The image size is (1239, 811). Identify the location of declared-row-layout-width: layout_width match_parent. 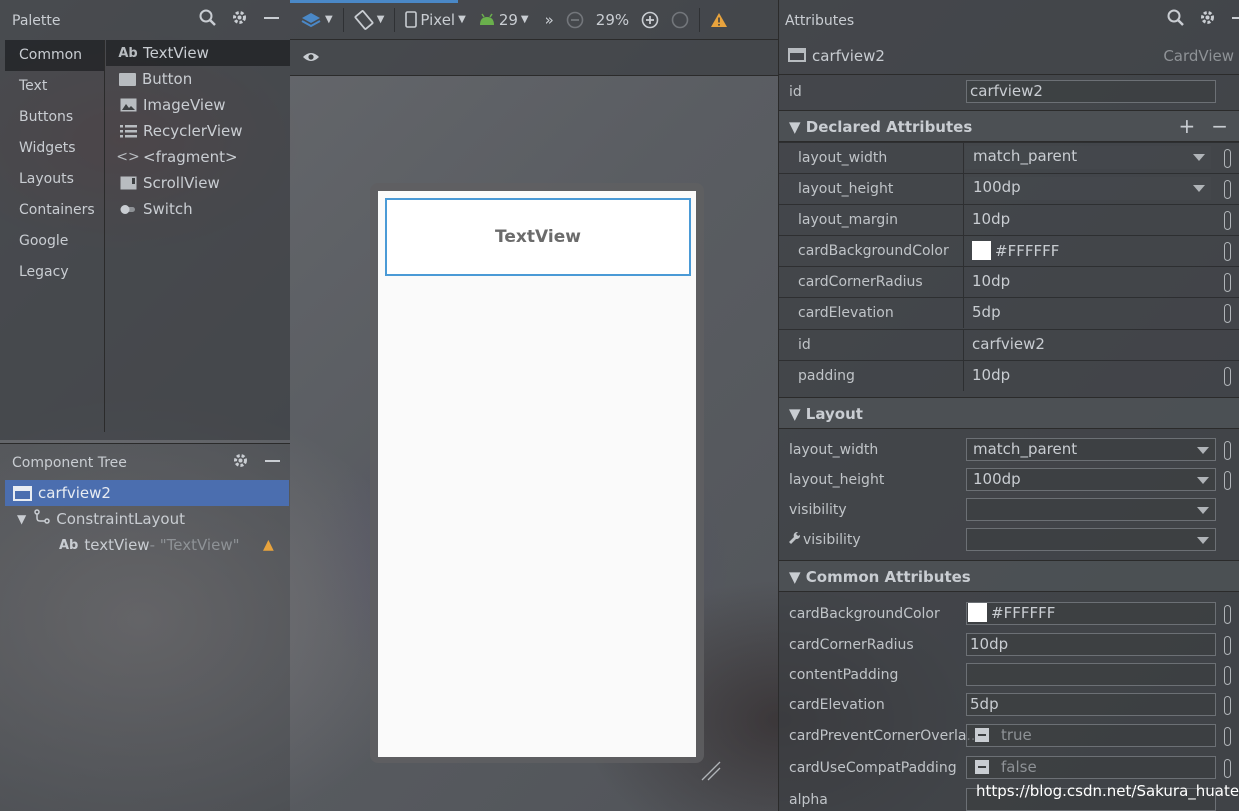
(1009, 157).